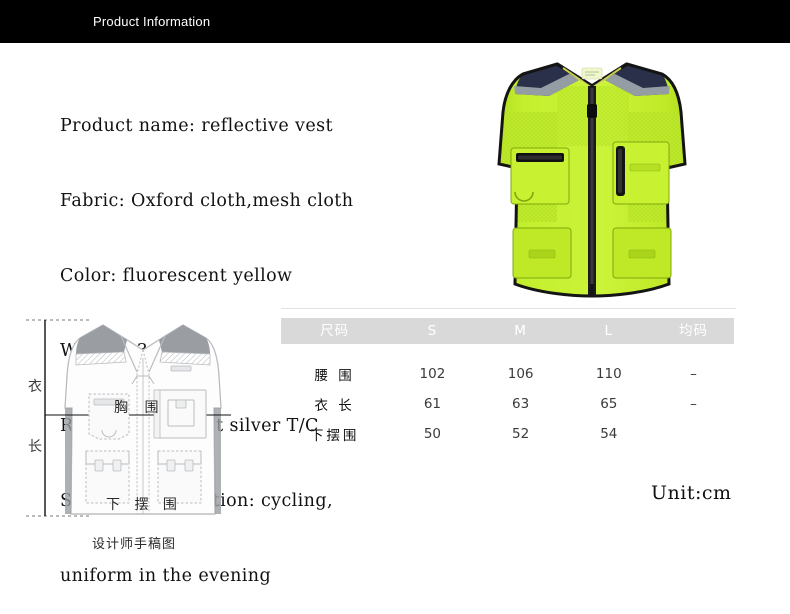 Image resolution: width=790 pixels, height=614 pixels. What do you see at coordinates (608, 331) in the screenshot?
I see `table-header-l: L` at bounding box center [608, 331].